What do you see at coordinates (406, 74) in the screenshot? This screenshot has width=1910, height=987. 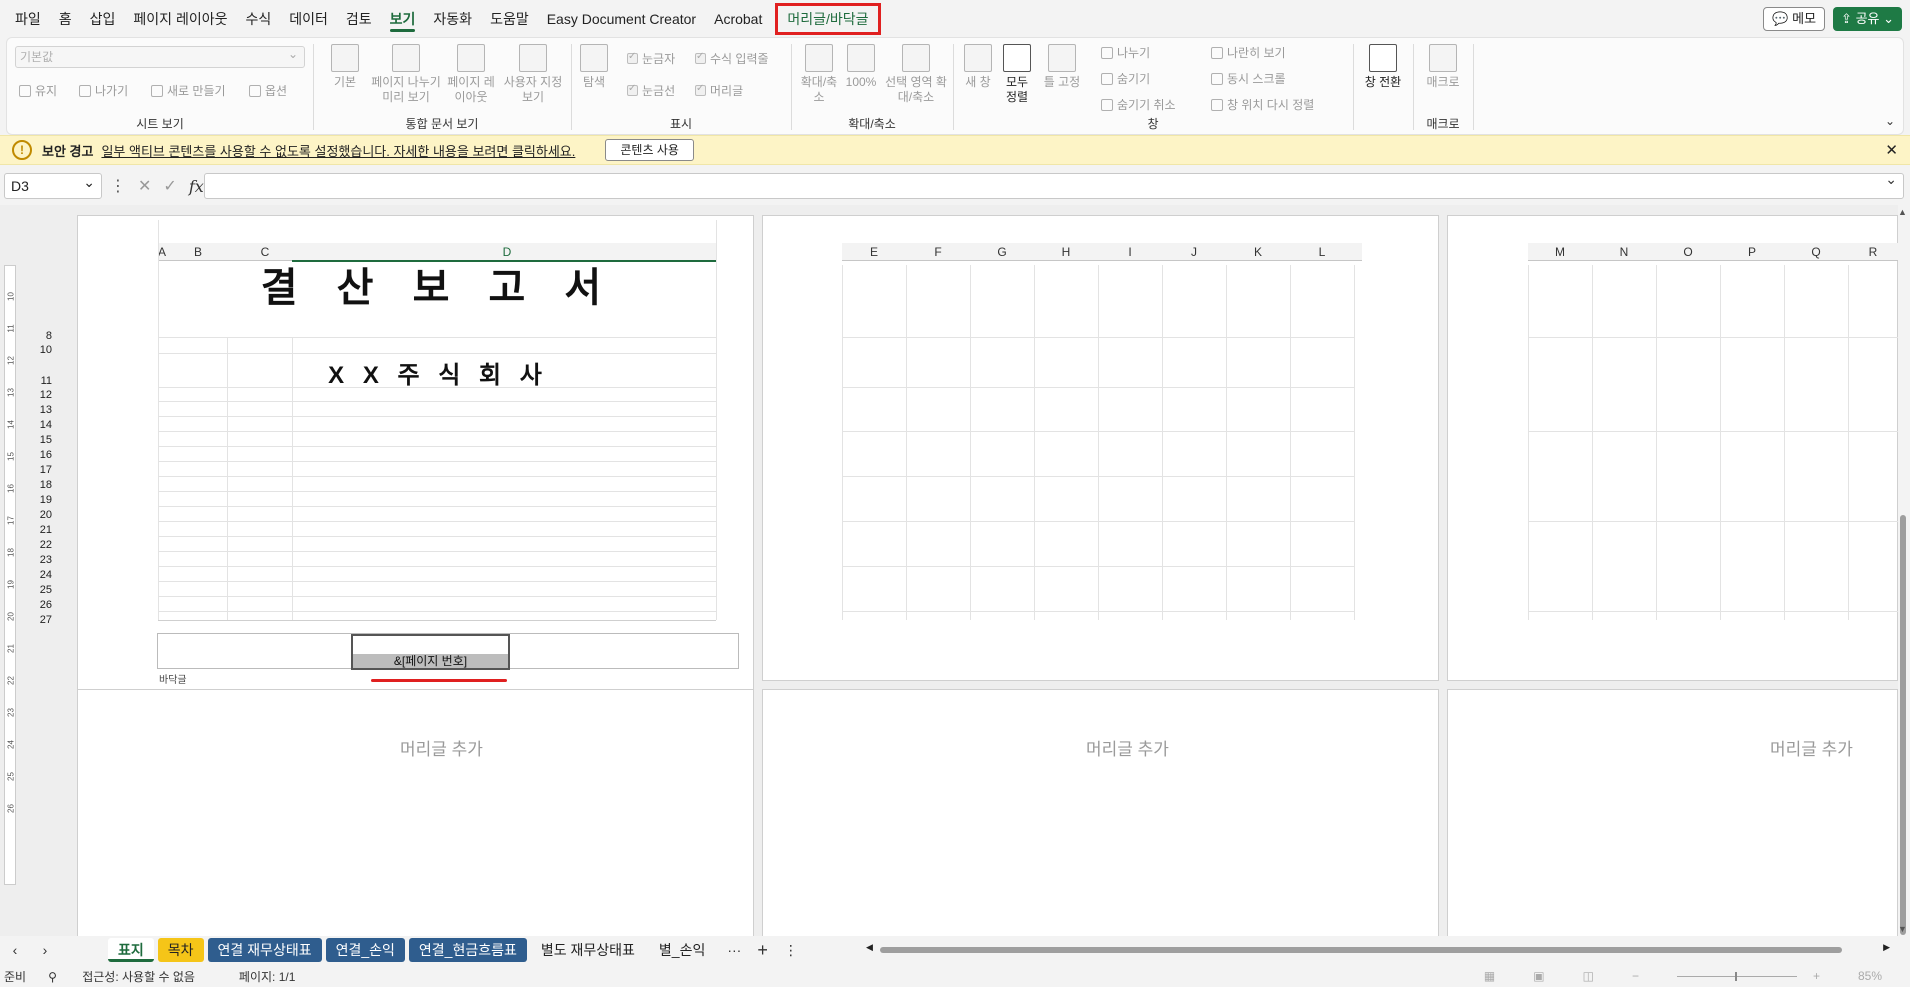 I see `page-break-preview-button: 페이지 나누기 미리 보기` at bounding box center [406, 74].